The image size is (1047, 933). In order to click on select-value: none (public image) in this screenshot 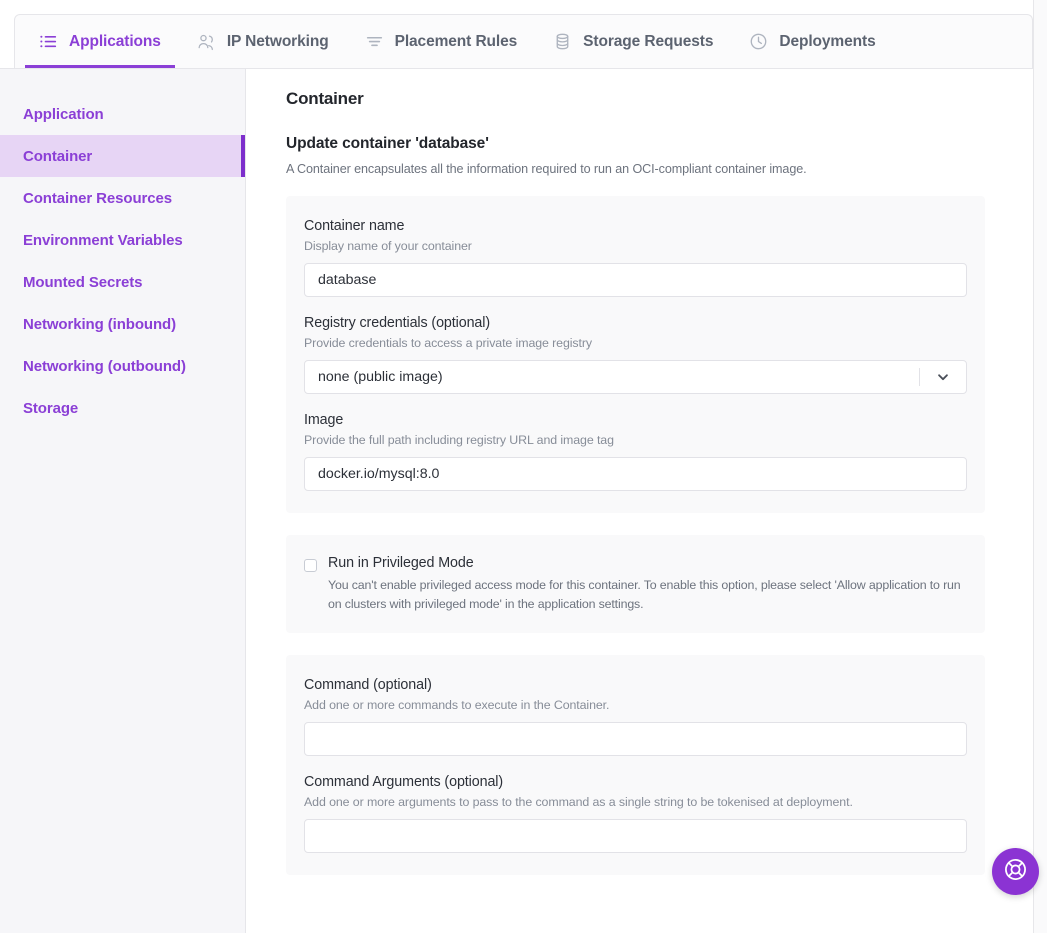, I will do `click(380, 377)`.